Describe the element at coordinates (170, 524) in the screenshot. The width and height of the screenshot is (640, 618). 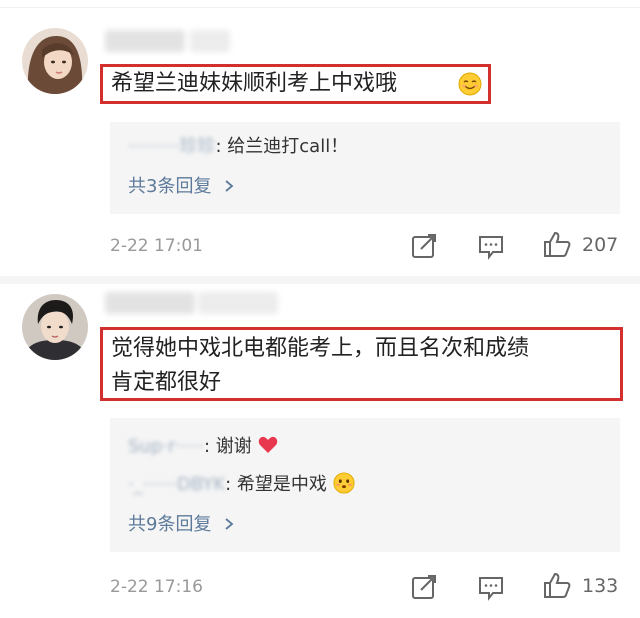
I see `reply-count-label: 共9条回复` at that location.